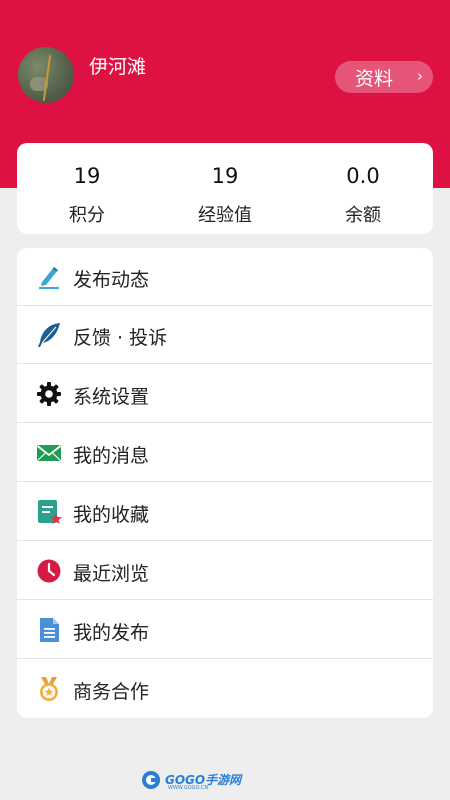 This screenshot has width=450, height=800. What do you see at coordinates (225, 335) in the screenshot?
I see `menu-item-feedback: 反馈 · 投诉` at bounding box center [225, 335].